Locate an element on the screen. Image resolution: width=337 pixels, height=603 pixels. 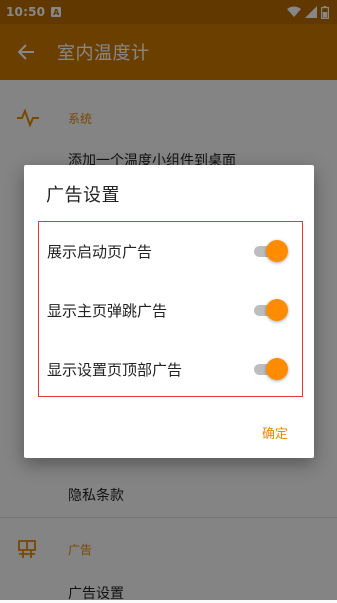
toggle-splash-ad is located at coordinates (271, 251).